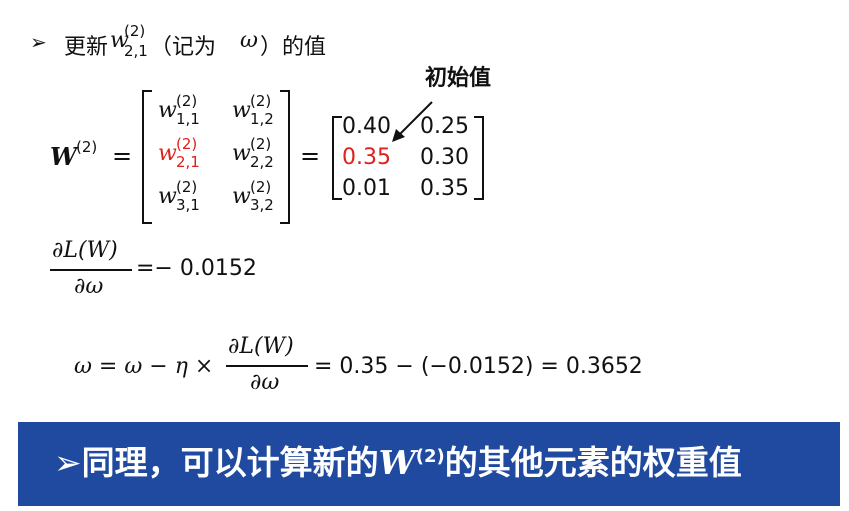  Describe the element at coordinates (87, 147) in the screenshot. I see `matrix-W-sup: (2)` at that location.